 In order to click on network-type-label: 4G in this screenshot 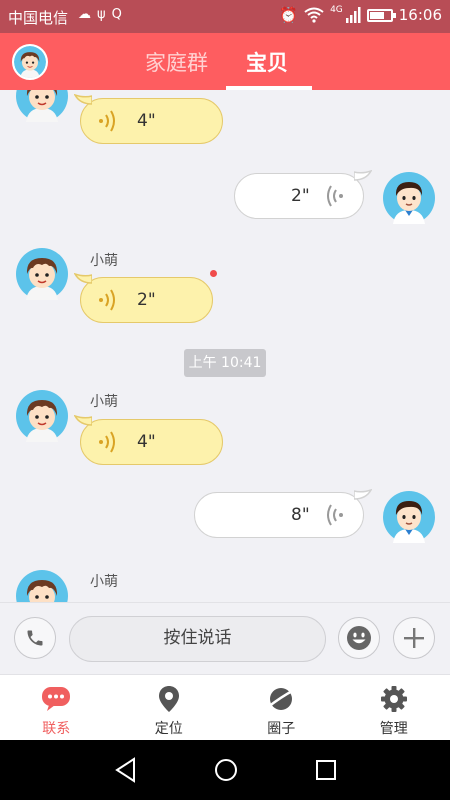, I will do `click(336, 10)`.